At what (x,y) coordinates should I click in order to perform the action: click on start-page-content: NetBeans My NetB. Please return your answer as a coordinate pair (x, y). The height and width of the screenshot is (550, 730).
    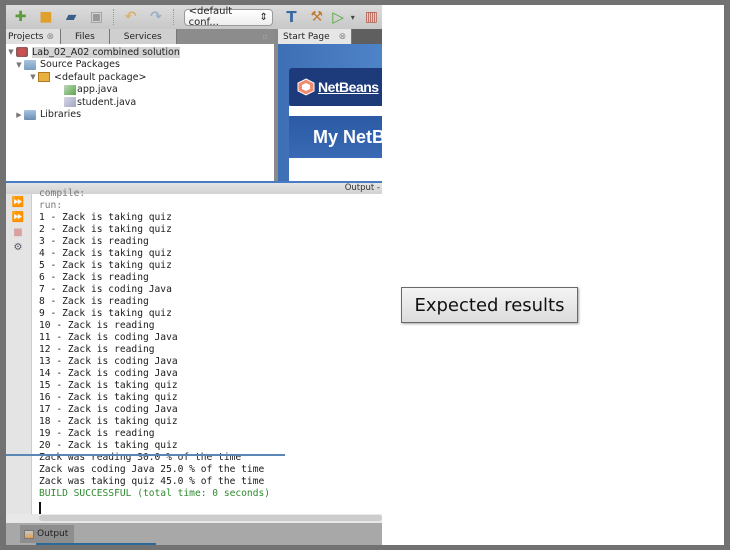
    Looking at the image, I should click on (330, 112).